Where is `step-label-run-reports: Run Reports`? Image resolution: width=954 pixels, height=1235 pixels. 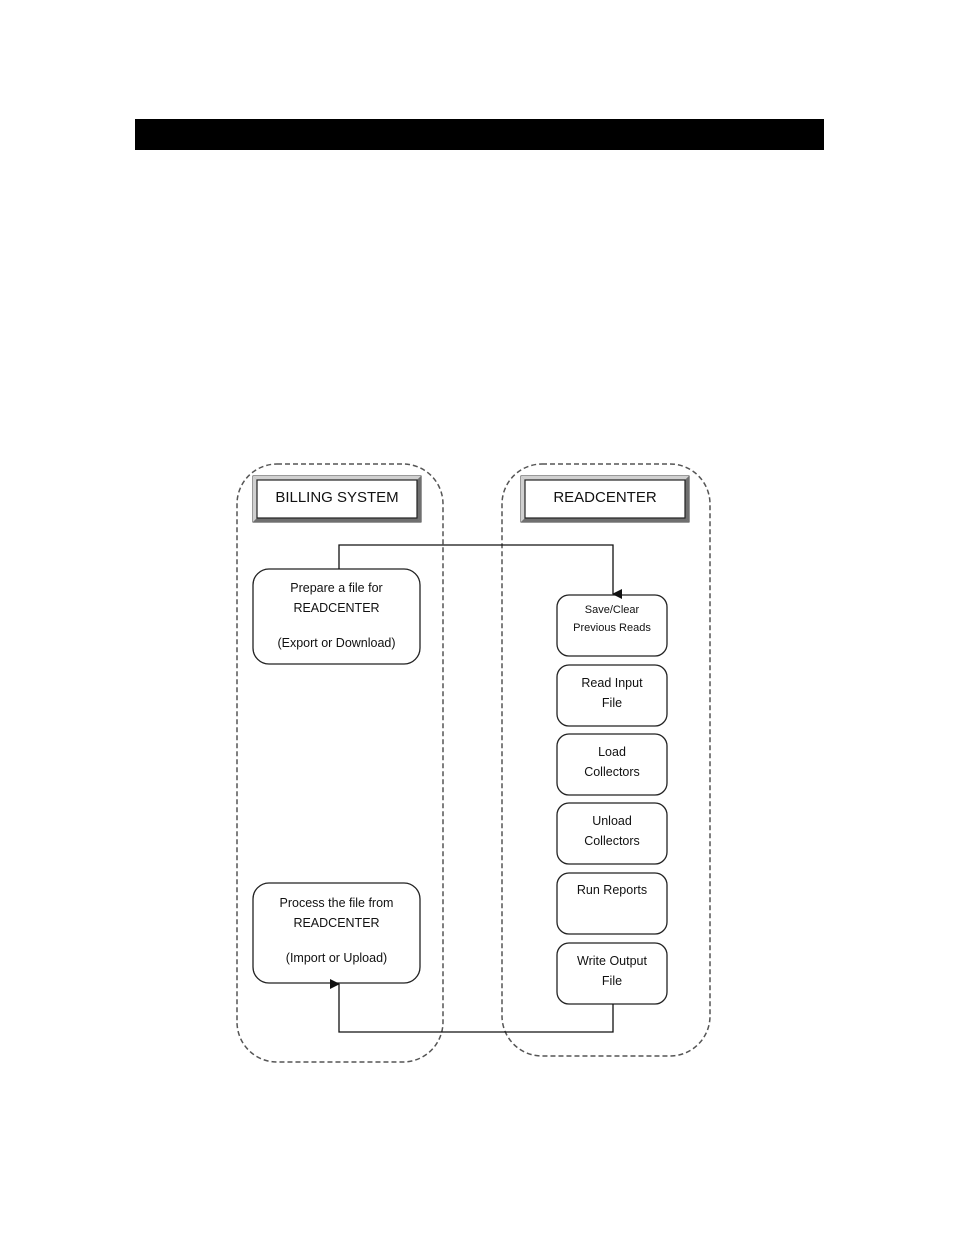
step-label-run-reports: Run Reports is located at coordinates (612, 890).